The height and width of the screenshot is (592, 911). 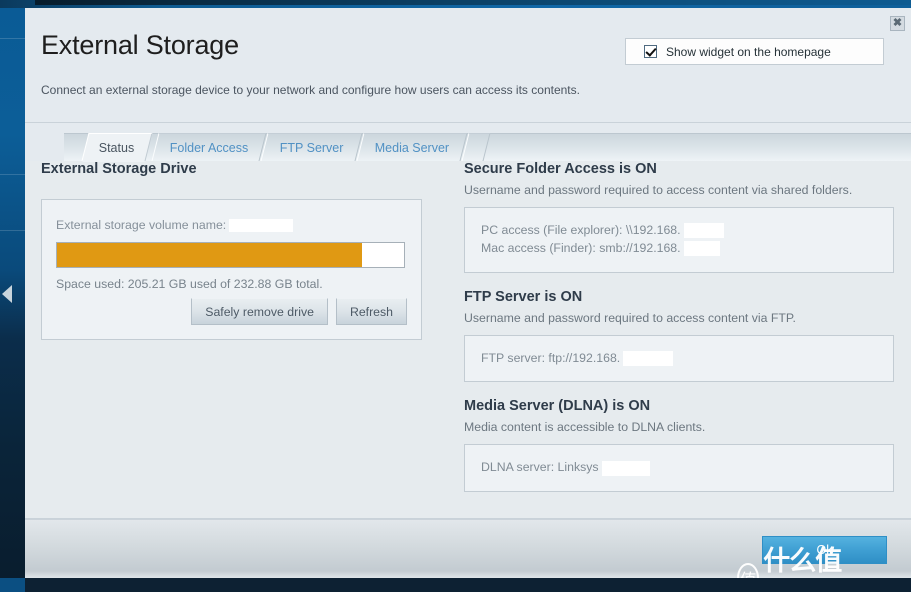 I want to click on ftp-server-heading: FTP Server is ON, so click(x=523, y=296).